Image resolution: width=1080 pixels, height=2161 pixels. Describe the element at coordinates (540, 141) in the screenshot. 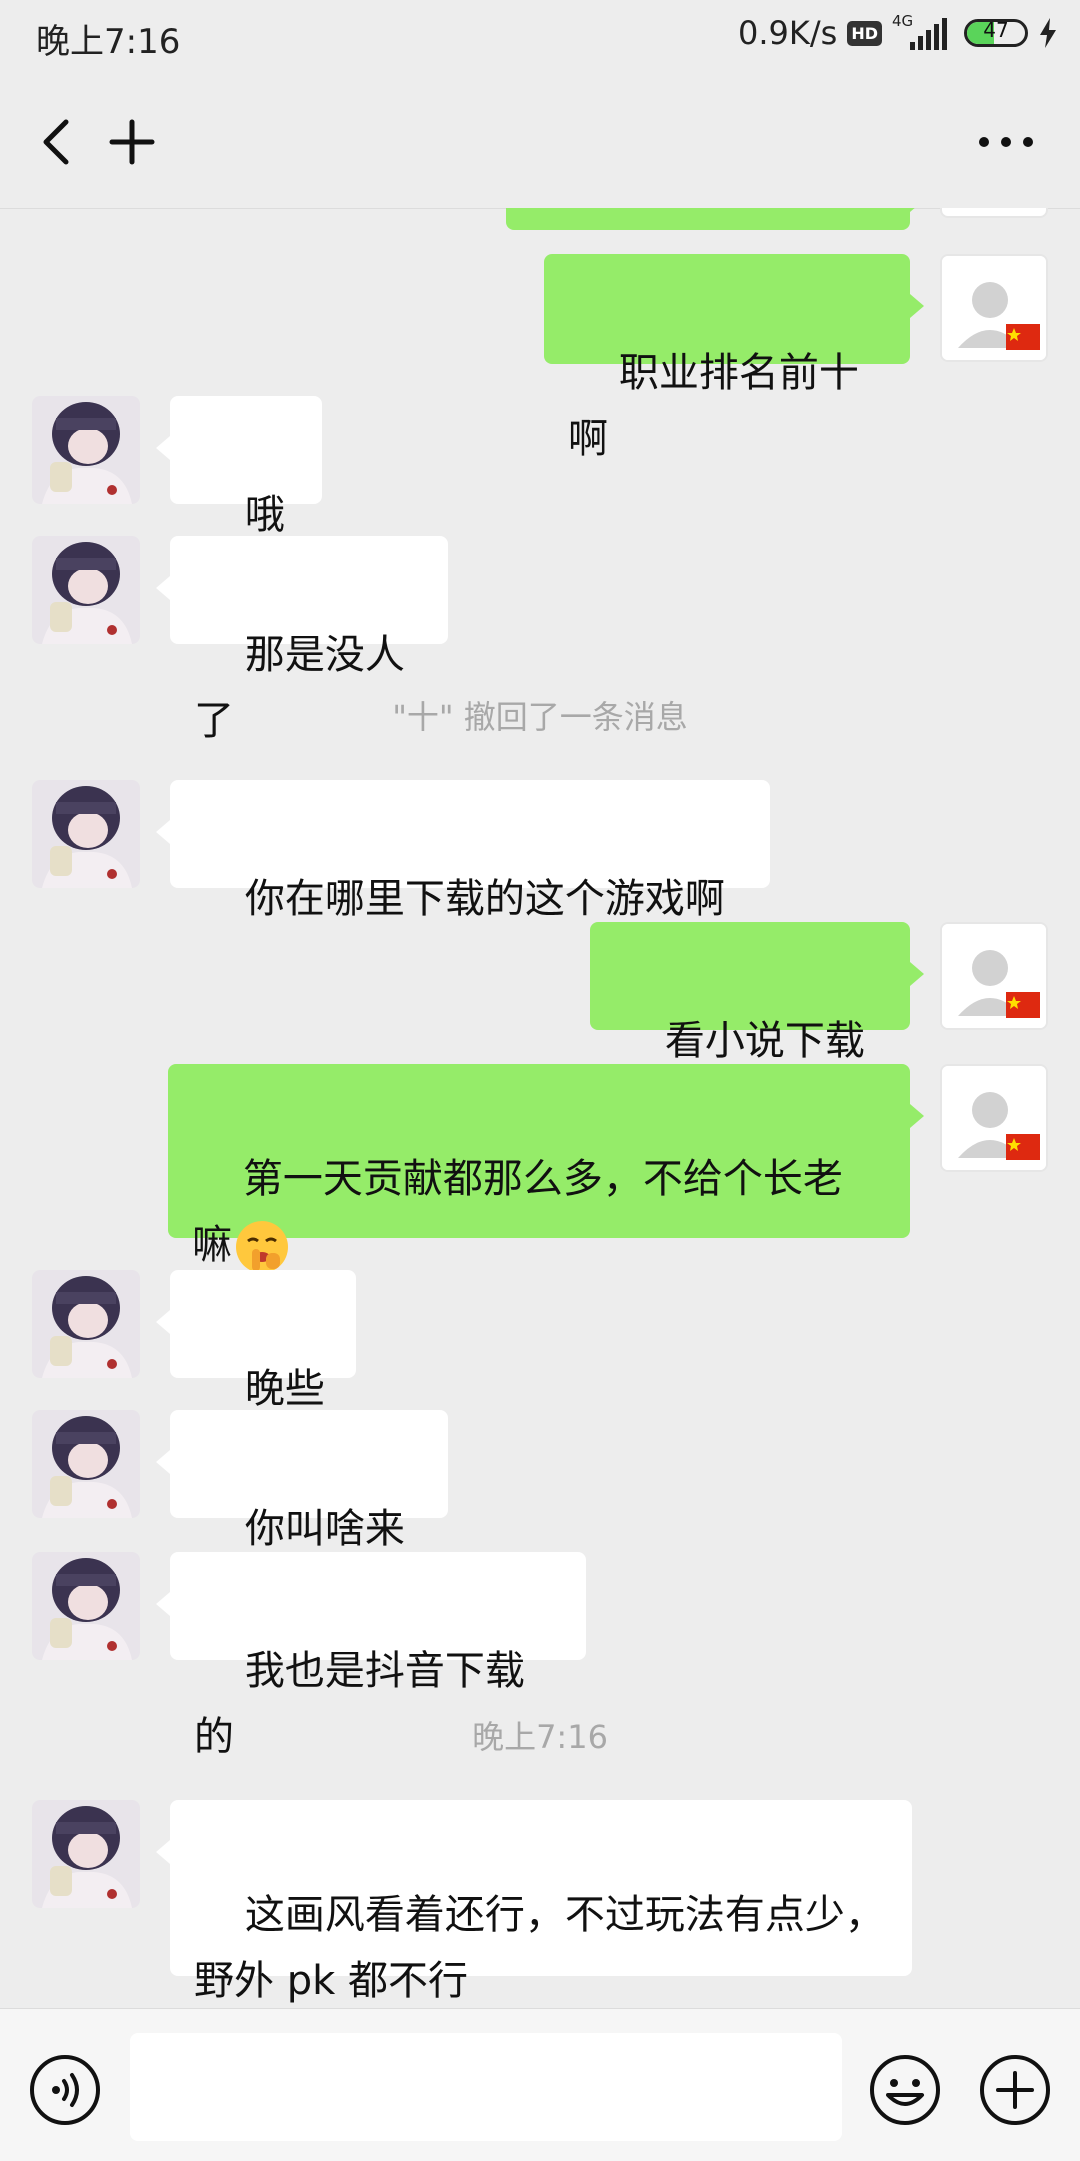

I see `chat-header` at that location.